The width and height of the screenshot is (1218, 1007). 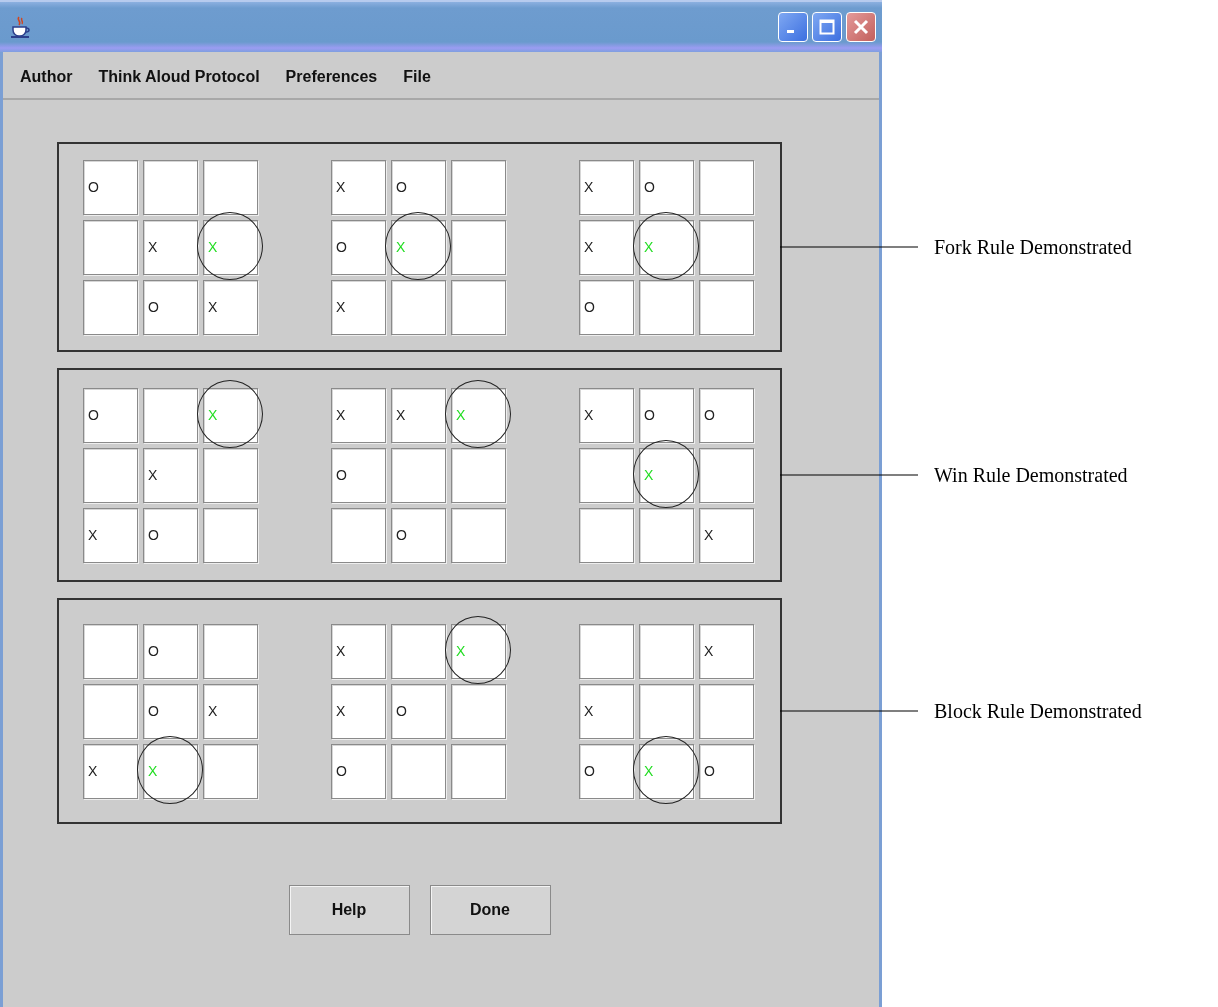 I want to click on menu-item: Think Aloud Protocol, so click(x=179, y=77).